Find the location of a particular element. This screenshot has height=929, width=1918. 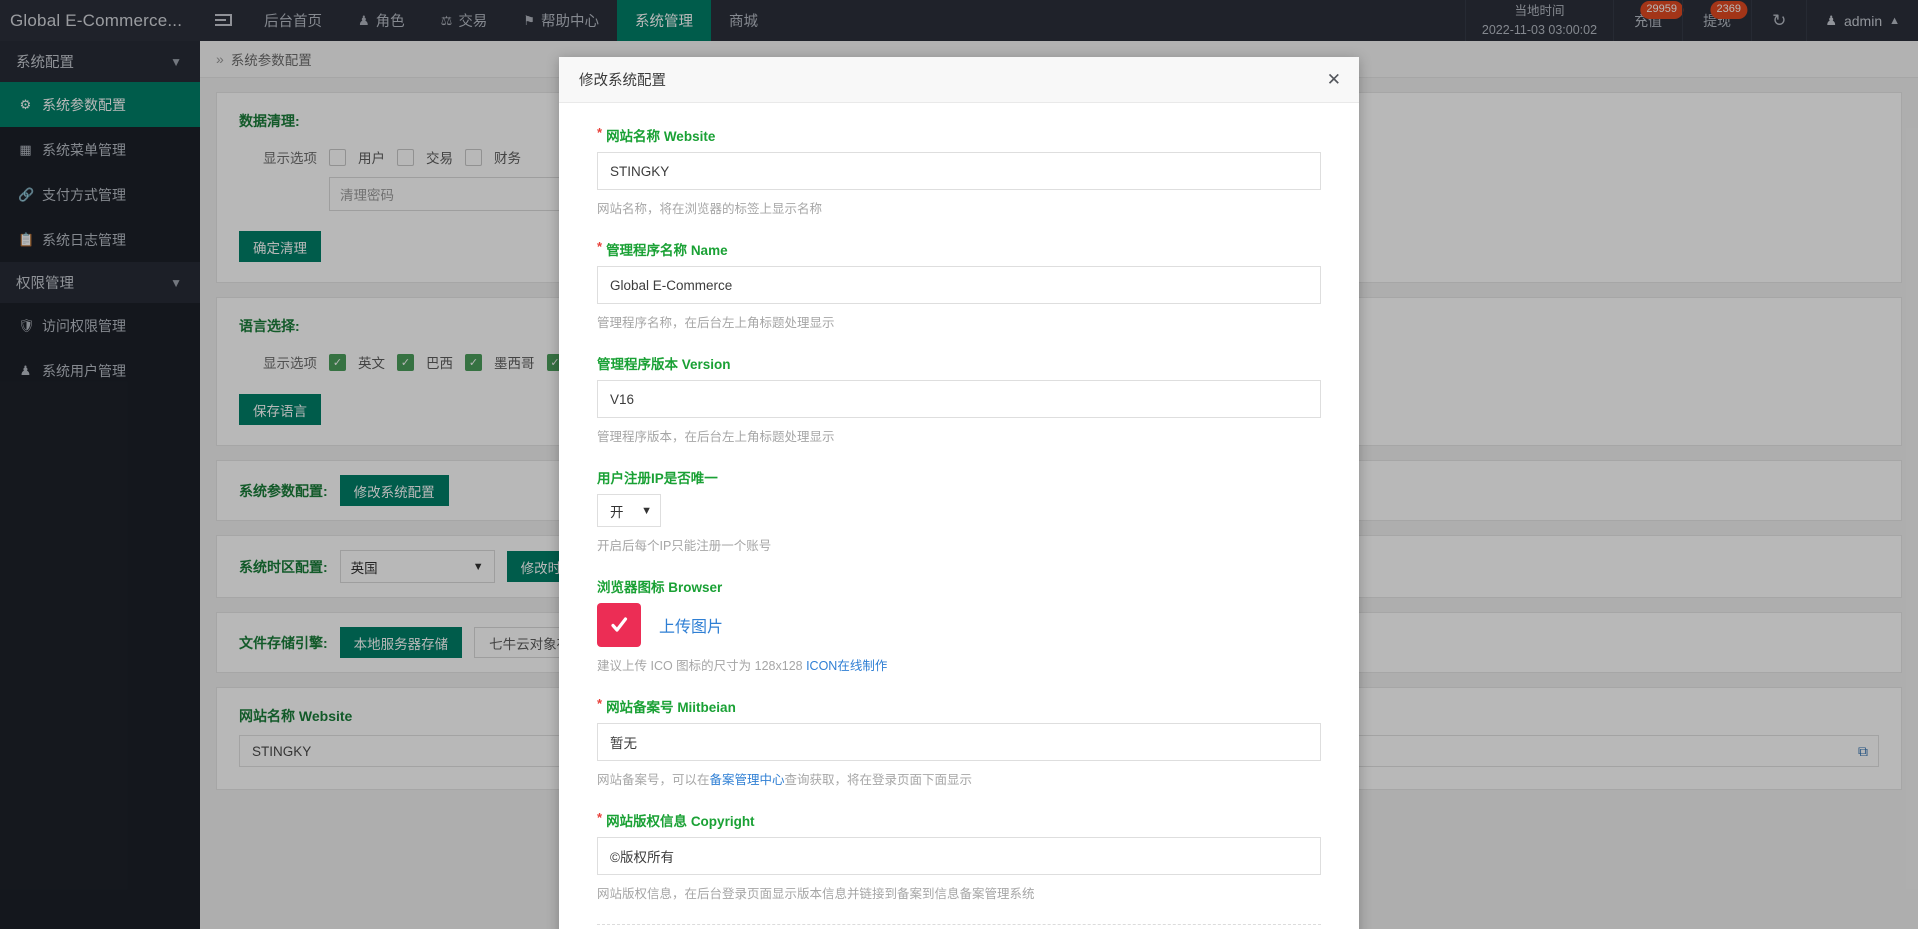

field-label: 用户注册IP是否唯一 is located at coordinates (657, 478).